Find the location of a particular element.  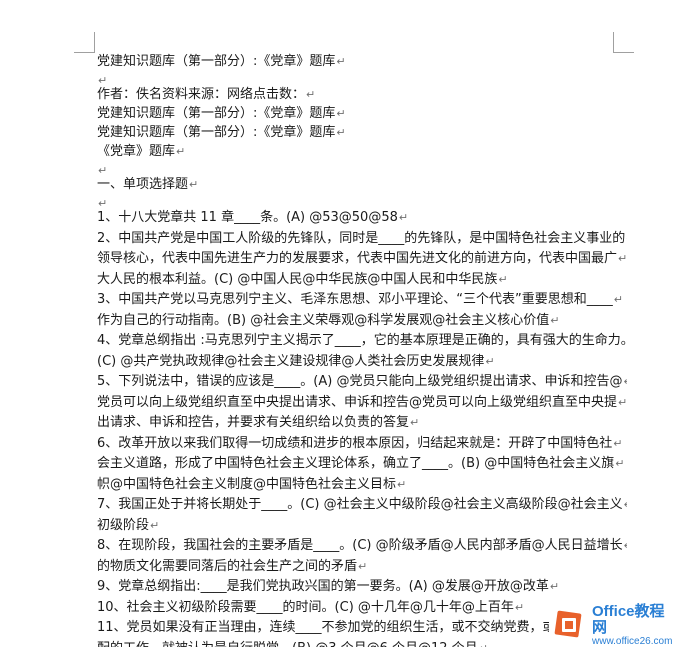

document-line: 大人民的根本利益。(C) @中国人民@中华民族@中国人民和中华民族↵ is located at coordinates (362, 280).